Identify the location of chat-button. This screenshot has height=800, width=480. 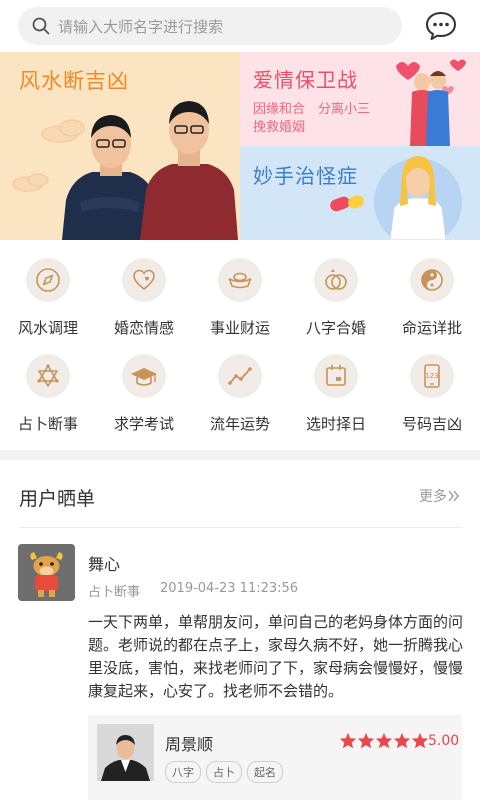
(441, 26).